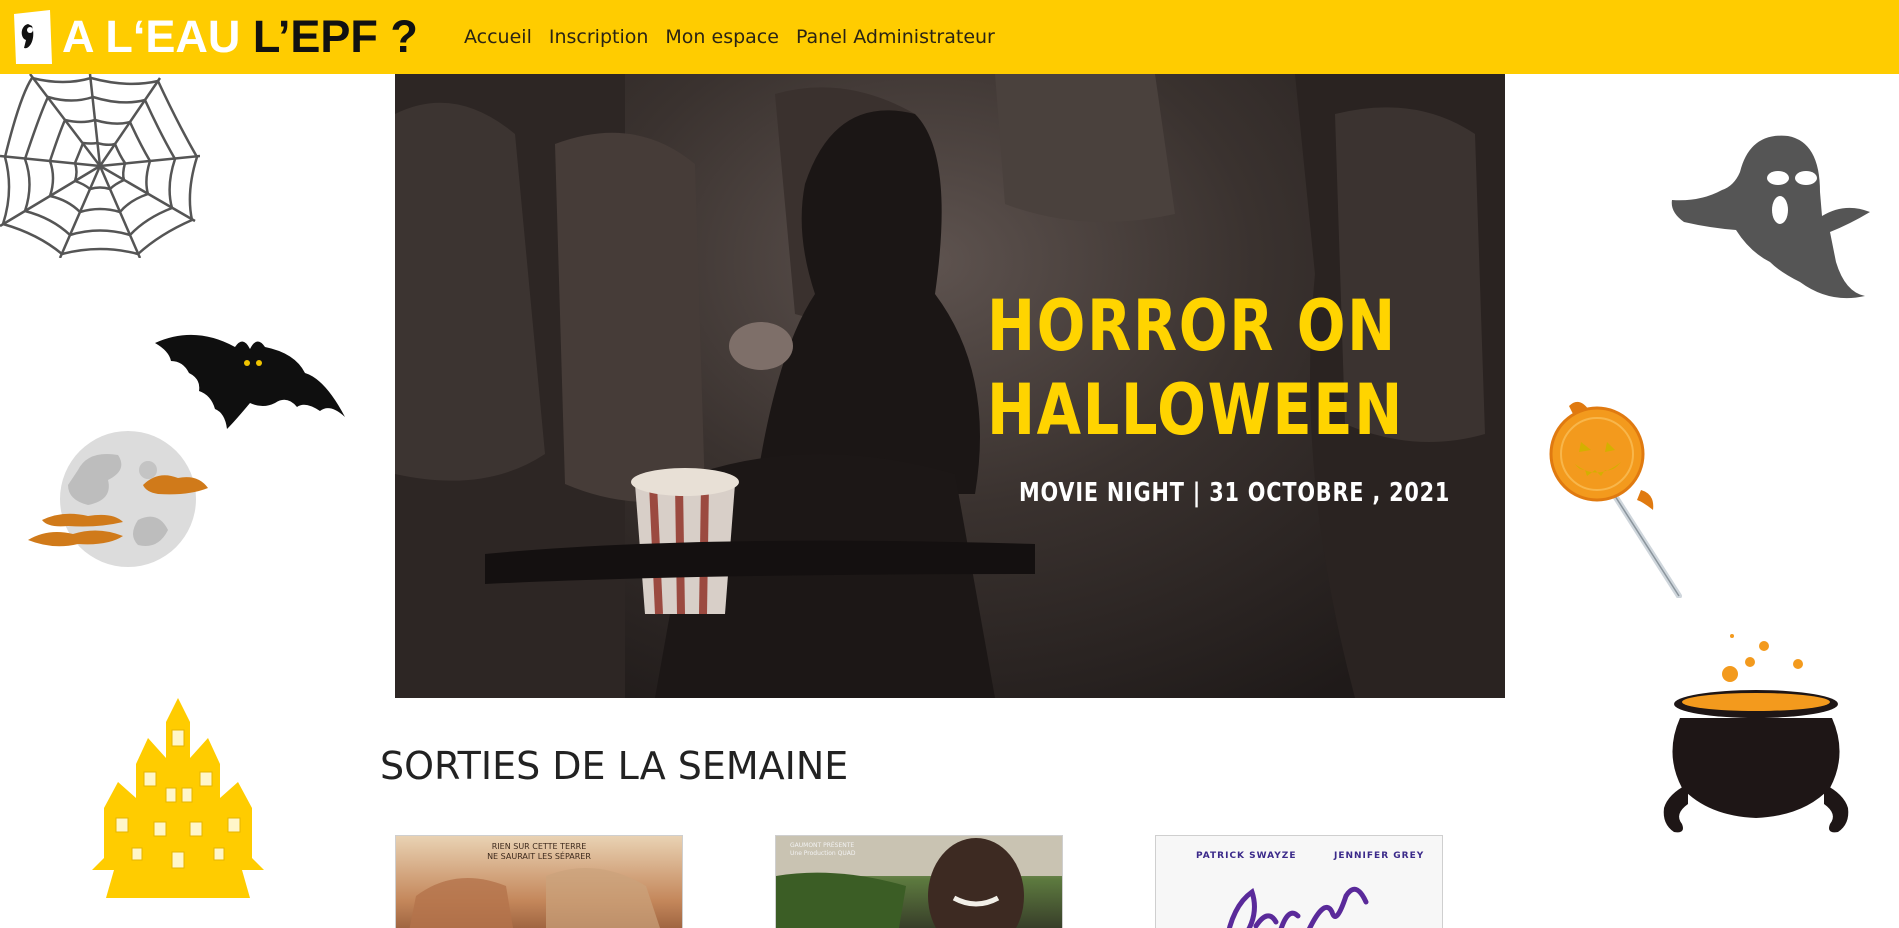 Image resolution: width=1899 pixels, height=928 pixels. I want to click on movie-card-2: GAUMONT PRÉSENTE Une Production QUAD, so click(919, 881).